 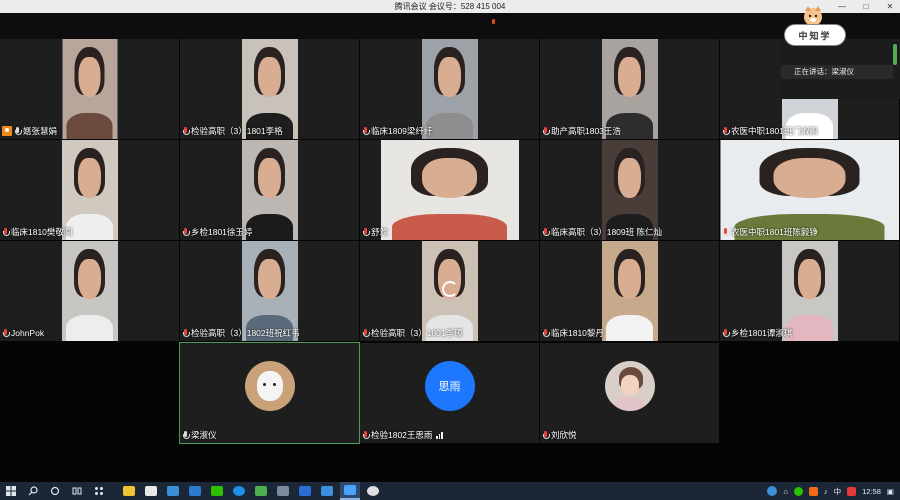 I want to click on media-icon, so click(x=261, y=491).